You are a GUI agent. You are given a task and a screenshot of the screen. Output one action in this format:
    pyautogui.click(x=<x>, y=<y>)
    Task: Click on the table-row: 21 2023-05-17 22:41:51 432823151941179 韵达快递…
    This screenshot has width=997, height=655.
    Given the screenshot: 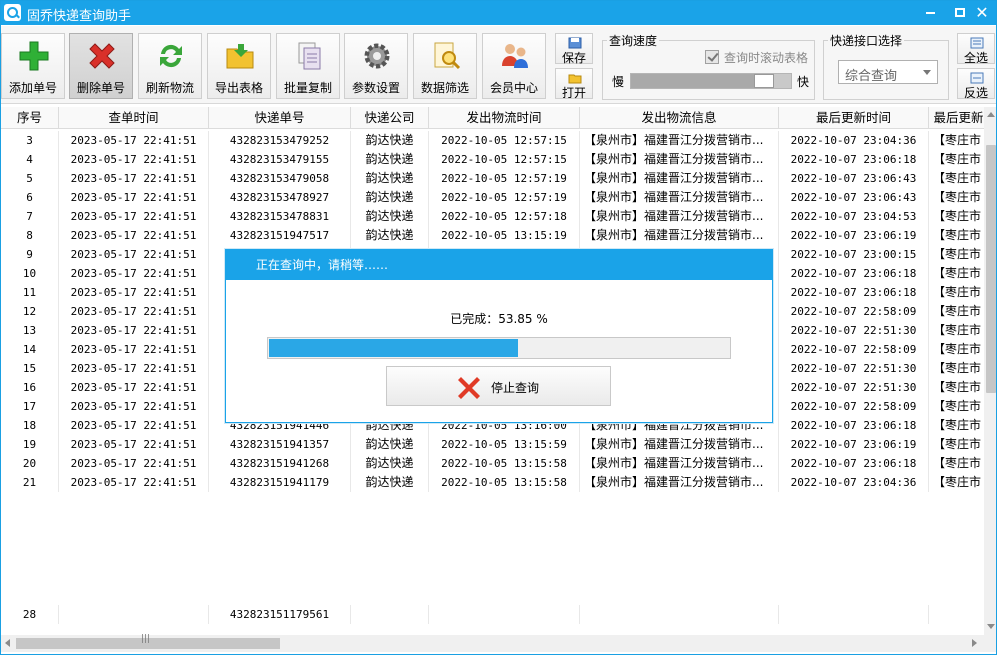 What is the action you would take?
    pyautogui.click(x=492, y=482)
    